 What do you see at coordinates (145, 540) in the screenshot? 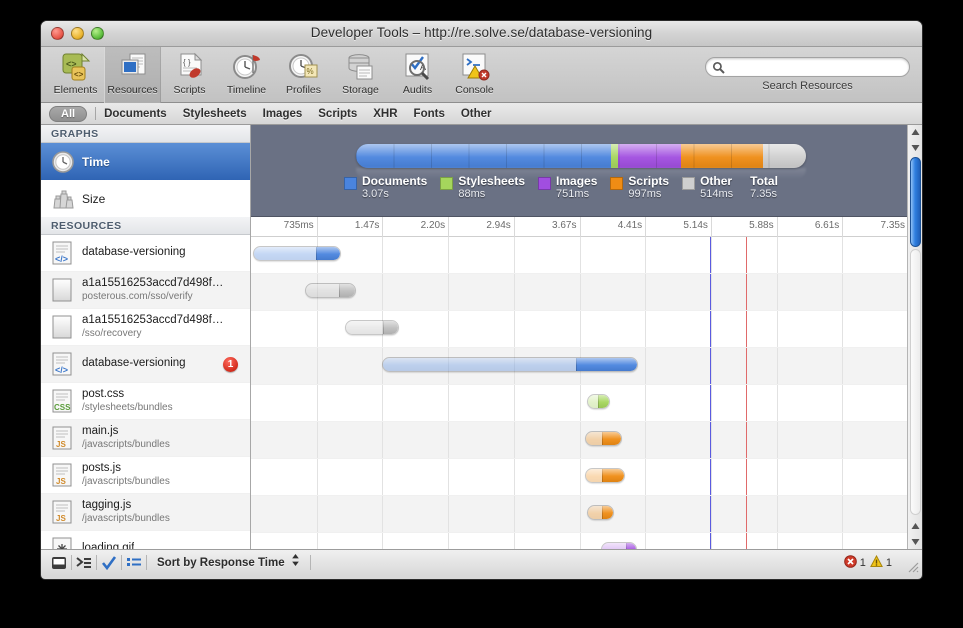
I see `resource-list-item: loading.gif` at bounding box center [145, 540].